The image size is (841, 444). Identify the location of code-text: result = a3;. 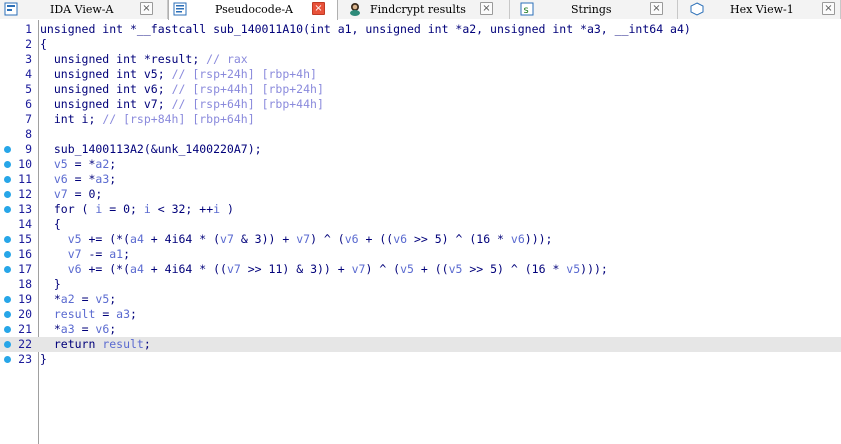
(88, 314).